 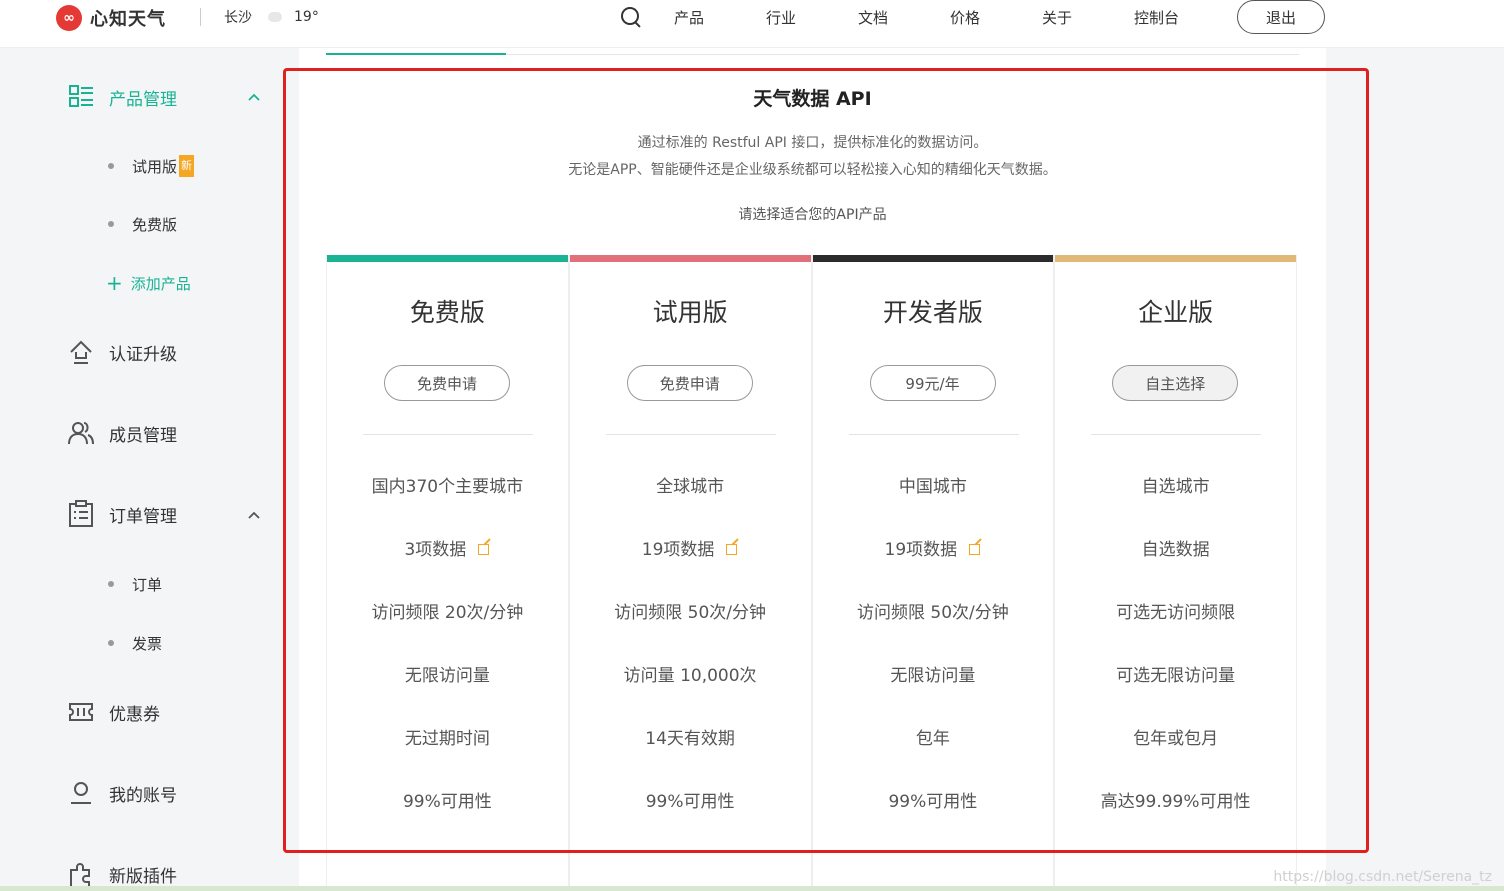 I want to click on plan-feature: 无过期时间, so click(x=447, y=736).